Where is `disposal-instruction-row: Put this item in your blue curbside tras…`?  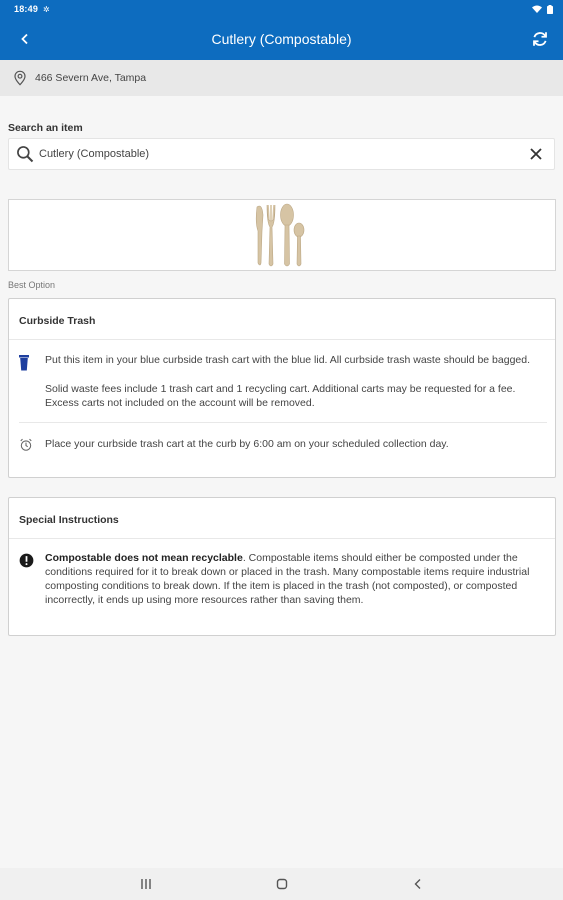 disposal-instruction-row: Put this item in your blue curbside tras… is located at coordinates (282, 375).